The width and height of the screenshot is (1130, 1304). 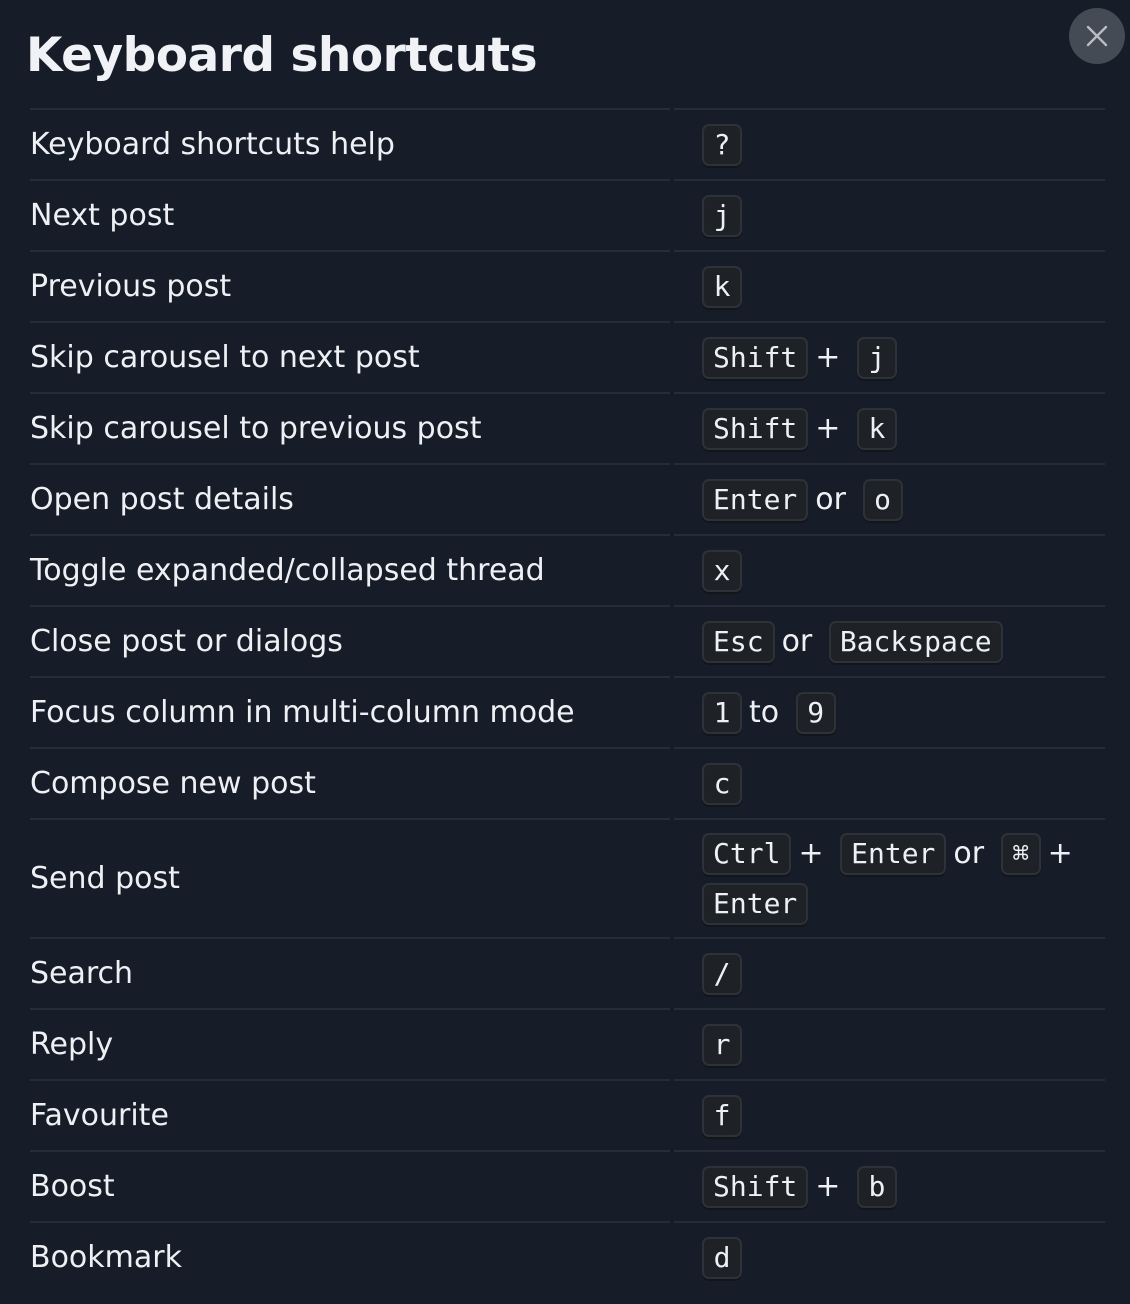 I want to click on shortcut-keys: c, so click(x=889, y=782).